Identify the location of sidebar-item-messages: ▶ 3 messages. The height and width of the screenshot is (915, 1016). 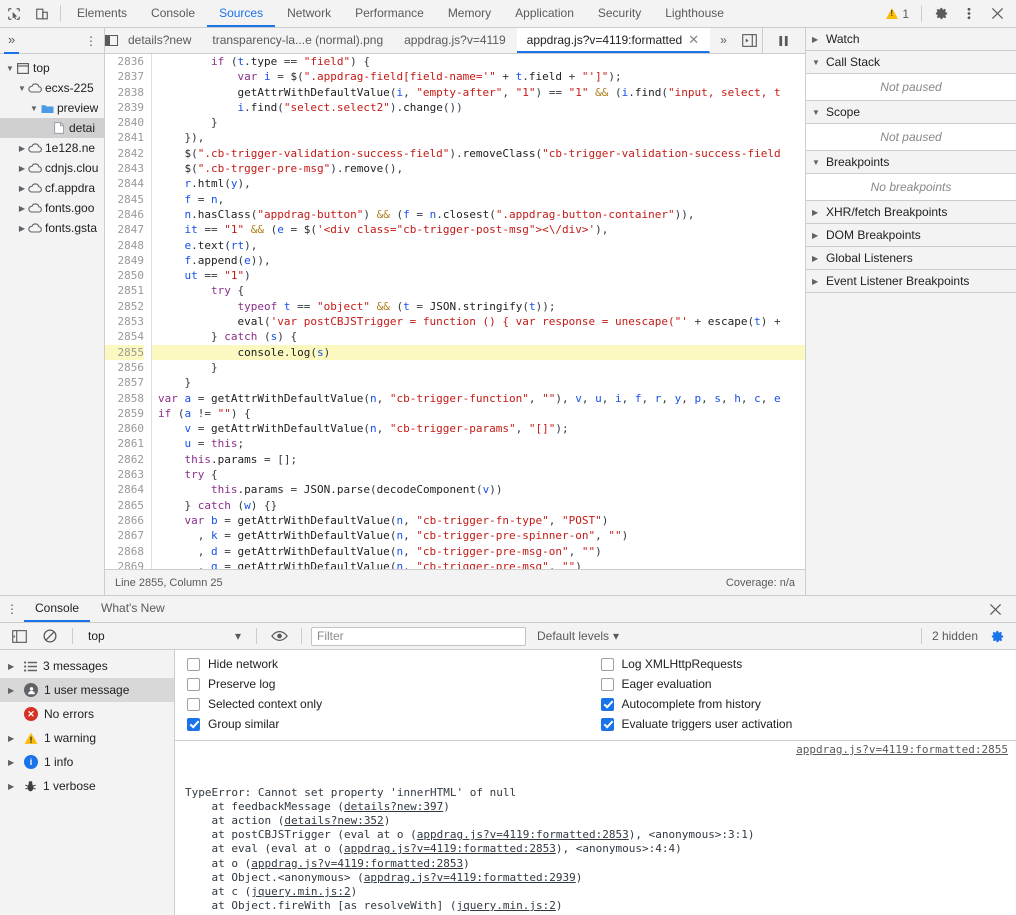
(87, 666).